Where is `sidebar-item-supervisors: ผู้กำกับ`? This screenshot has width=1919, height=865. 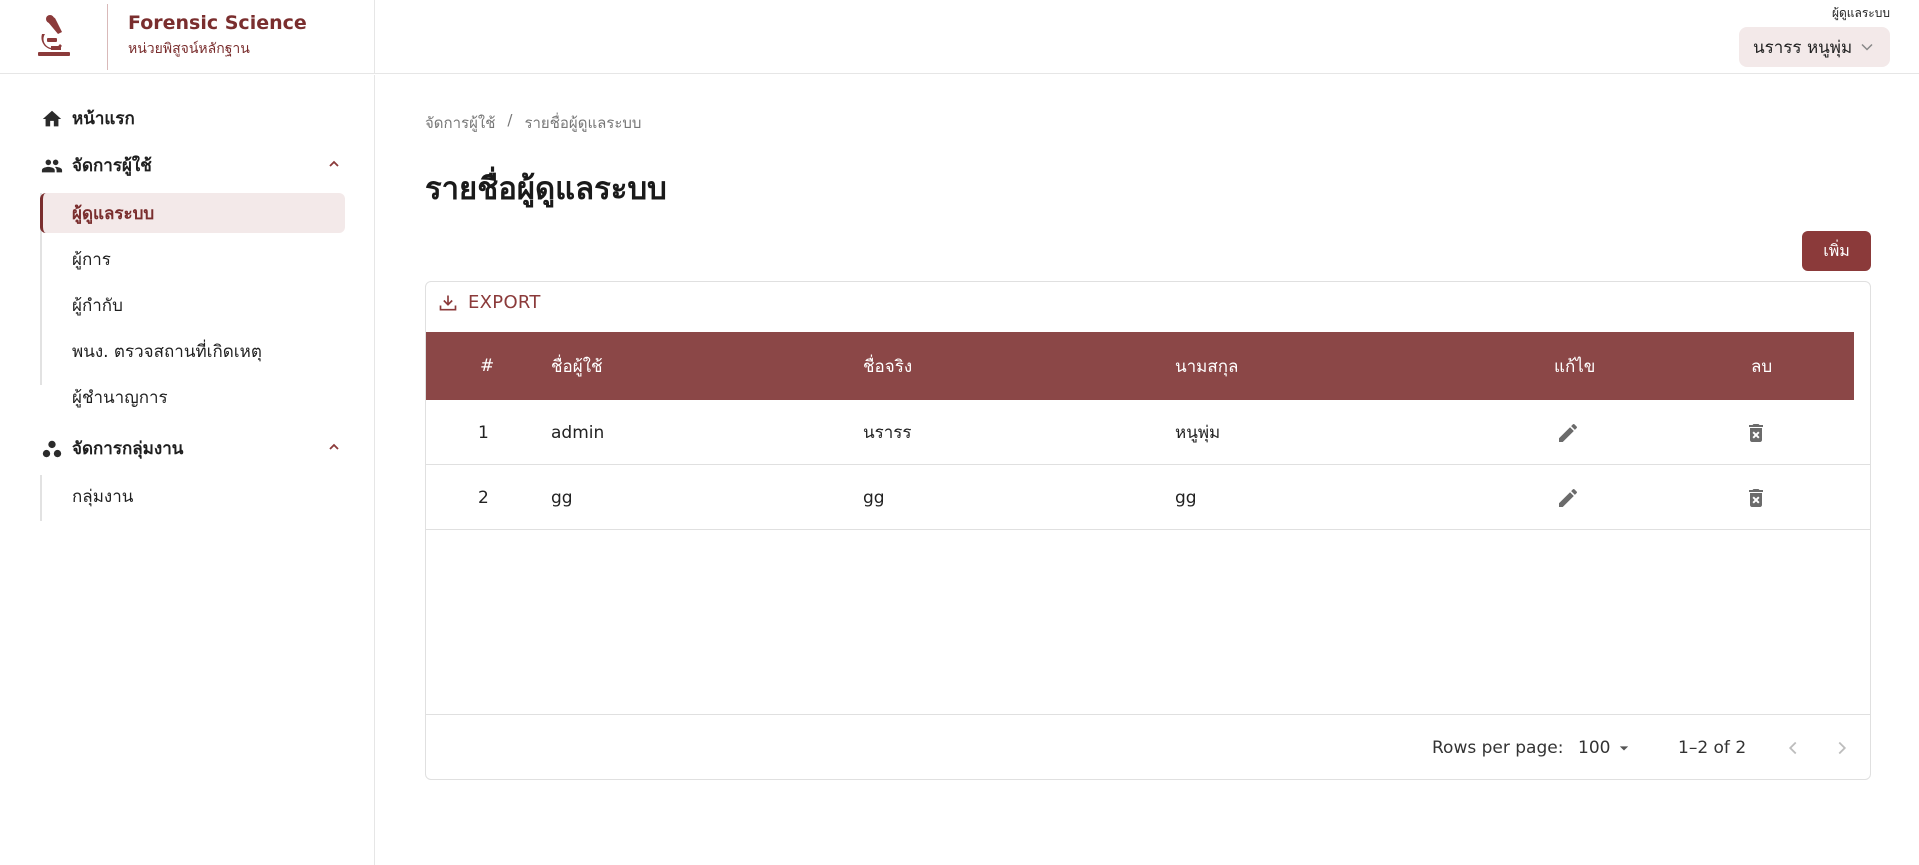
sidebar-item-supervisors: ผู้กำกับ is located at coordinates (192, 305).